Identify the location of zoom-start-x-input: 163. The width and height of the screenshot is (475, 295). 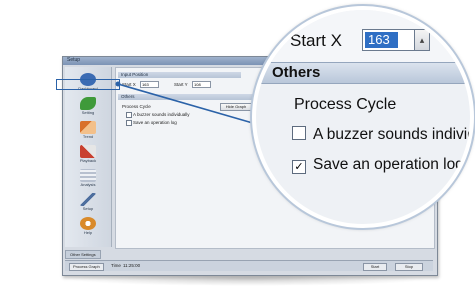
(389, 40).